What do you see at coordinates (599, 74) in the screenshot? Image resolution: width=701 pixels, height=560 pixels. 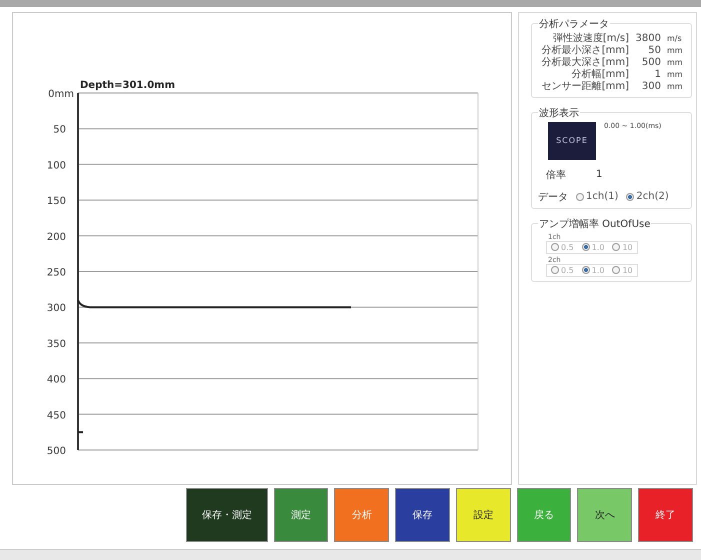 I see `parameter-label: 分析幅[mm]` at bounding box center [599, 74].